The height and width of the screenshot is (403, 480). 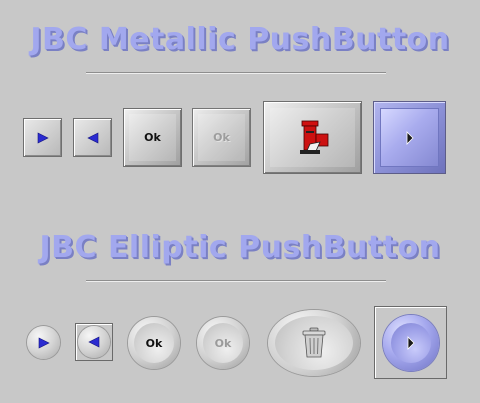 I want to click on metallic-play-right-button, so click(x=42, y=137).